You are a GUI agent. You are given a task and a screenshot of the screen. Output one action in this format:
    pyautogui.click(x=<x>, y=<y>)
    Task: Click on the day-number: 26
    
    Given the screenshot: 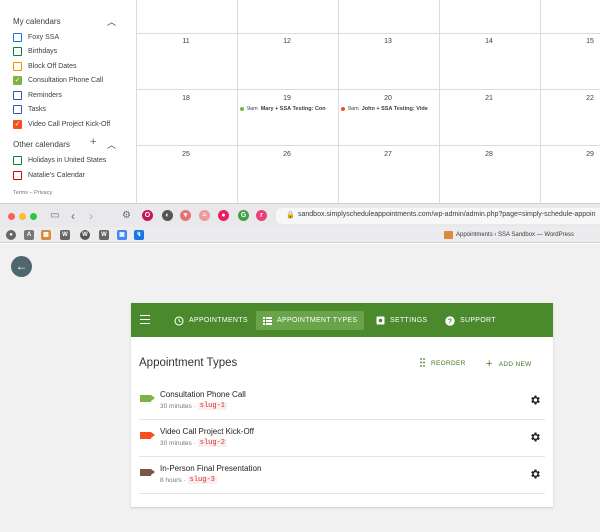 What is the action you would take?
    pyautogui.click(x=287, y=154)
    